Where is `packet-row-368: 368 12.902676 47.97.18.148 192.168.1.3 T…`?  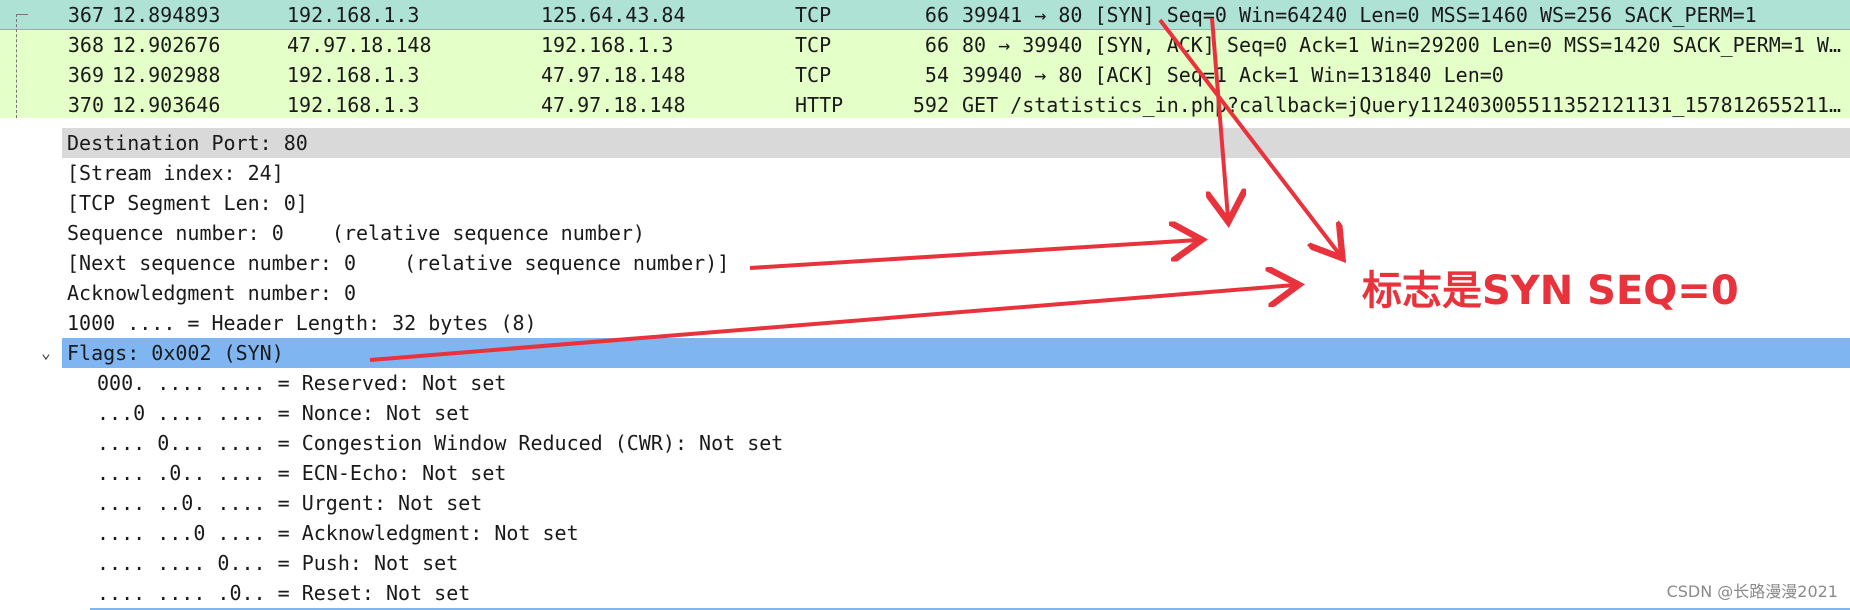
packet-row-368: 368 12.902676 47.97.18.148 192.168.1.3 T… is located at coordinates (925, 45).